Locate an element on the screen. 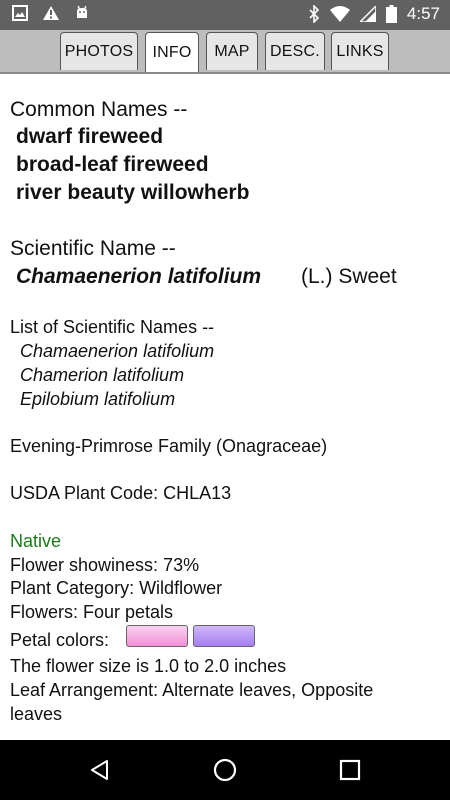 The image size is (450, 800). tab-desc: DESC. is located at coordinates (295, 51).